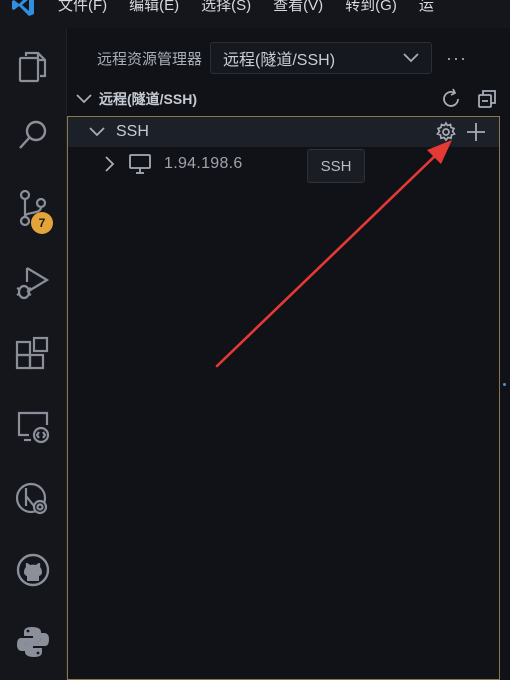 This screenshot has height=680, width=510. Describe the element at coordinates (33, 66) in the screenshot. I see `explorer-icon` at that location.